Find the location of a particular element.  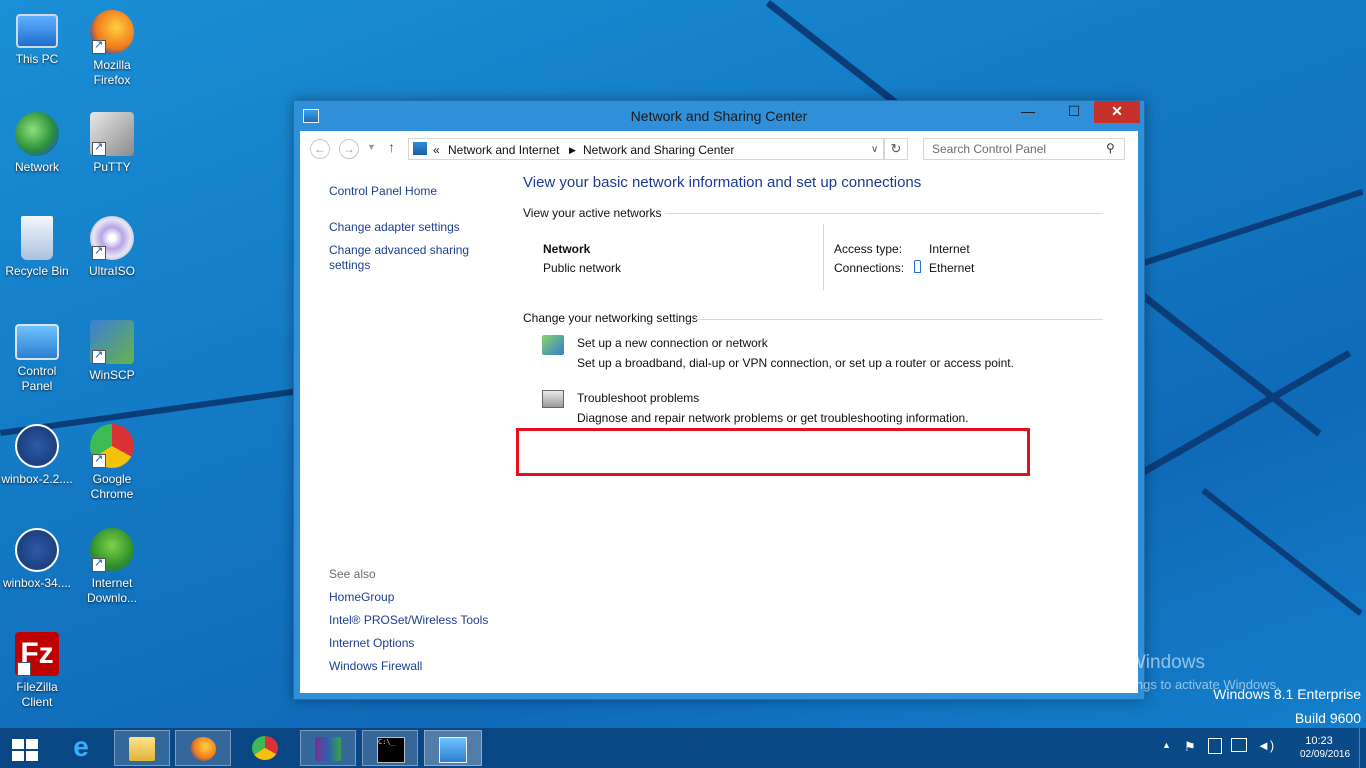

filezilla-icon: Fz is located at coordinates (37, 668).